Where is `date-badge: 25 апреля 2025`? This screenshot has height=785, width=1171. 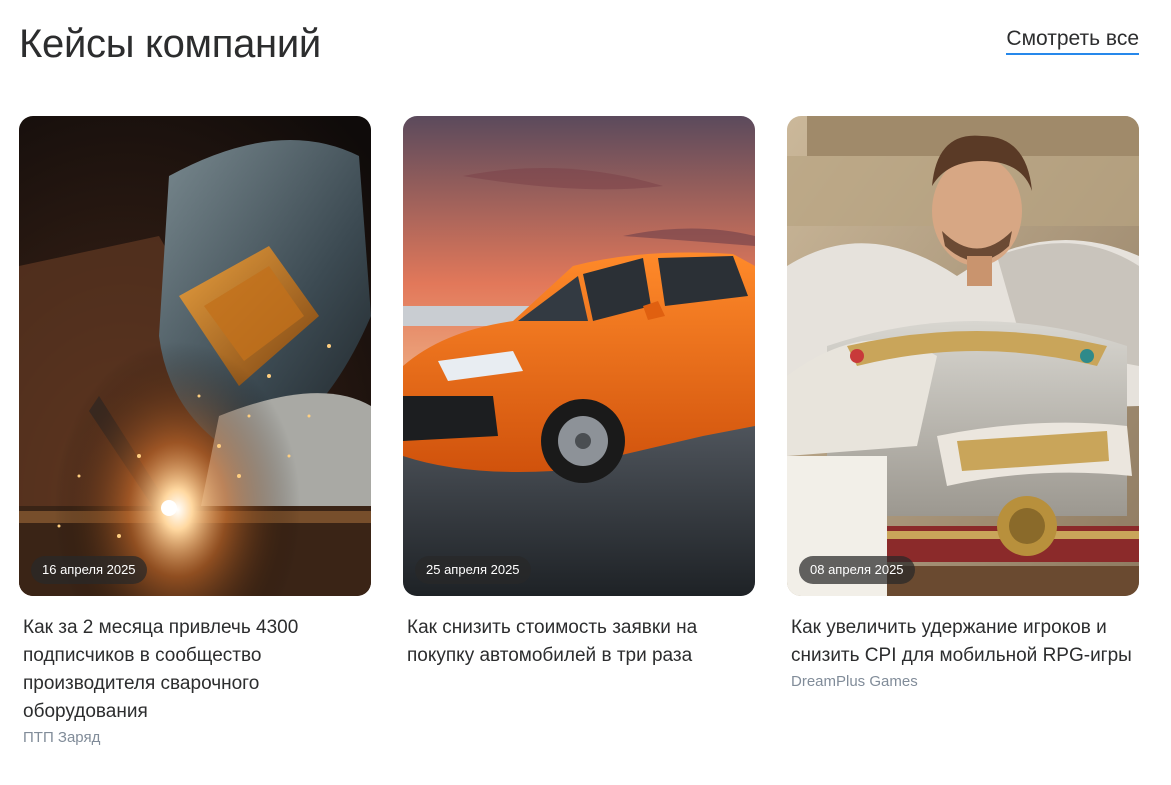 date-badge: 25 апреля 2025 is located at coordinates (473, 570).